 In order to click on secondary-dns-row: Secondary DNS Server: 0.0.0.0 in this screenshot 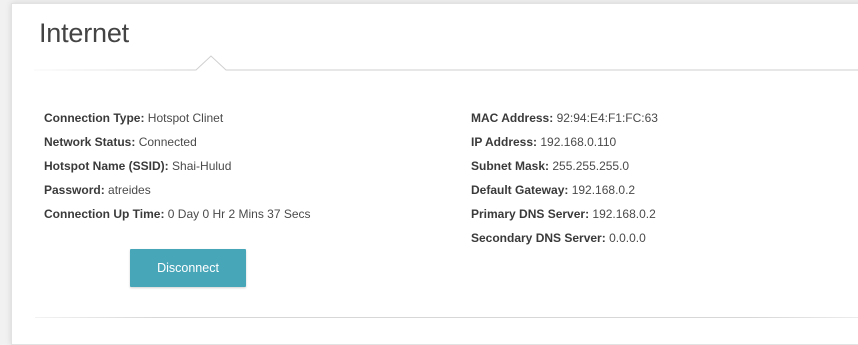, I will do `click(564, 240)`.